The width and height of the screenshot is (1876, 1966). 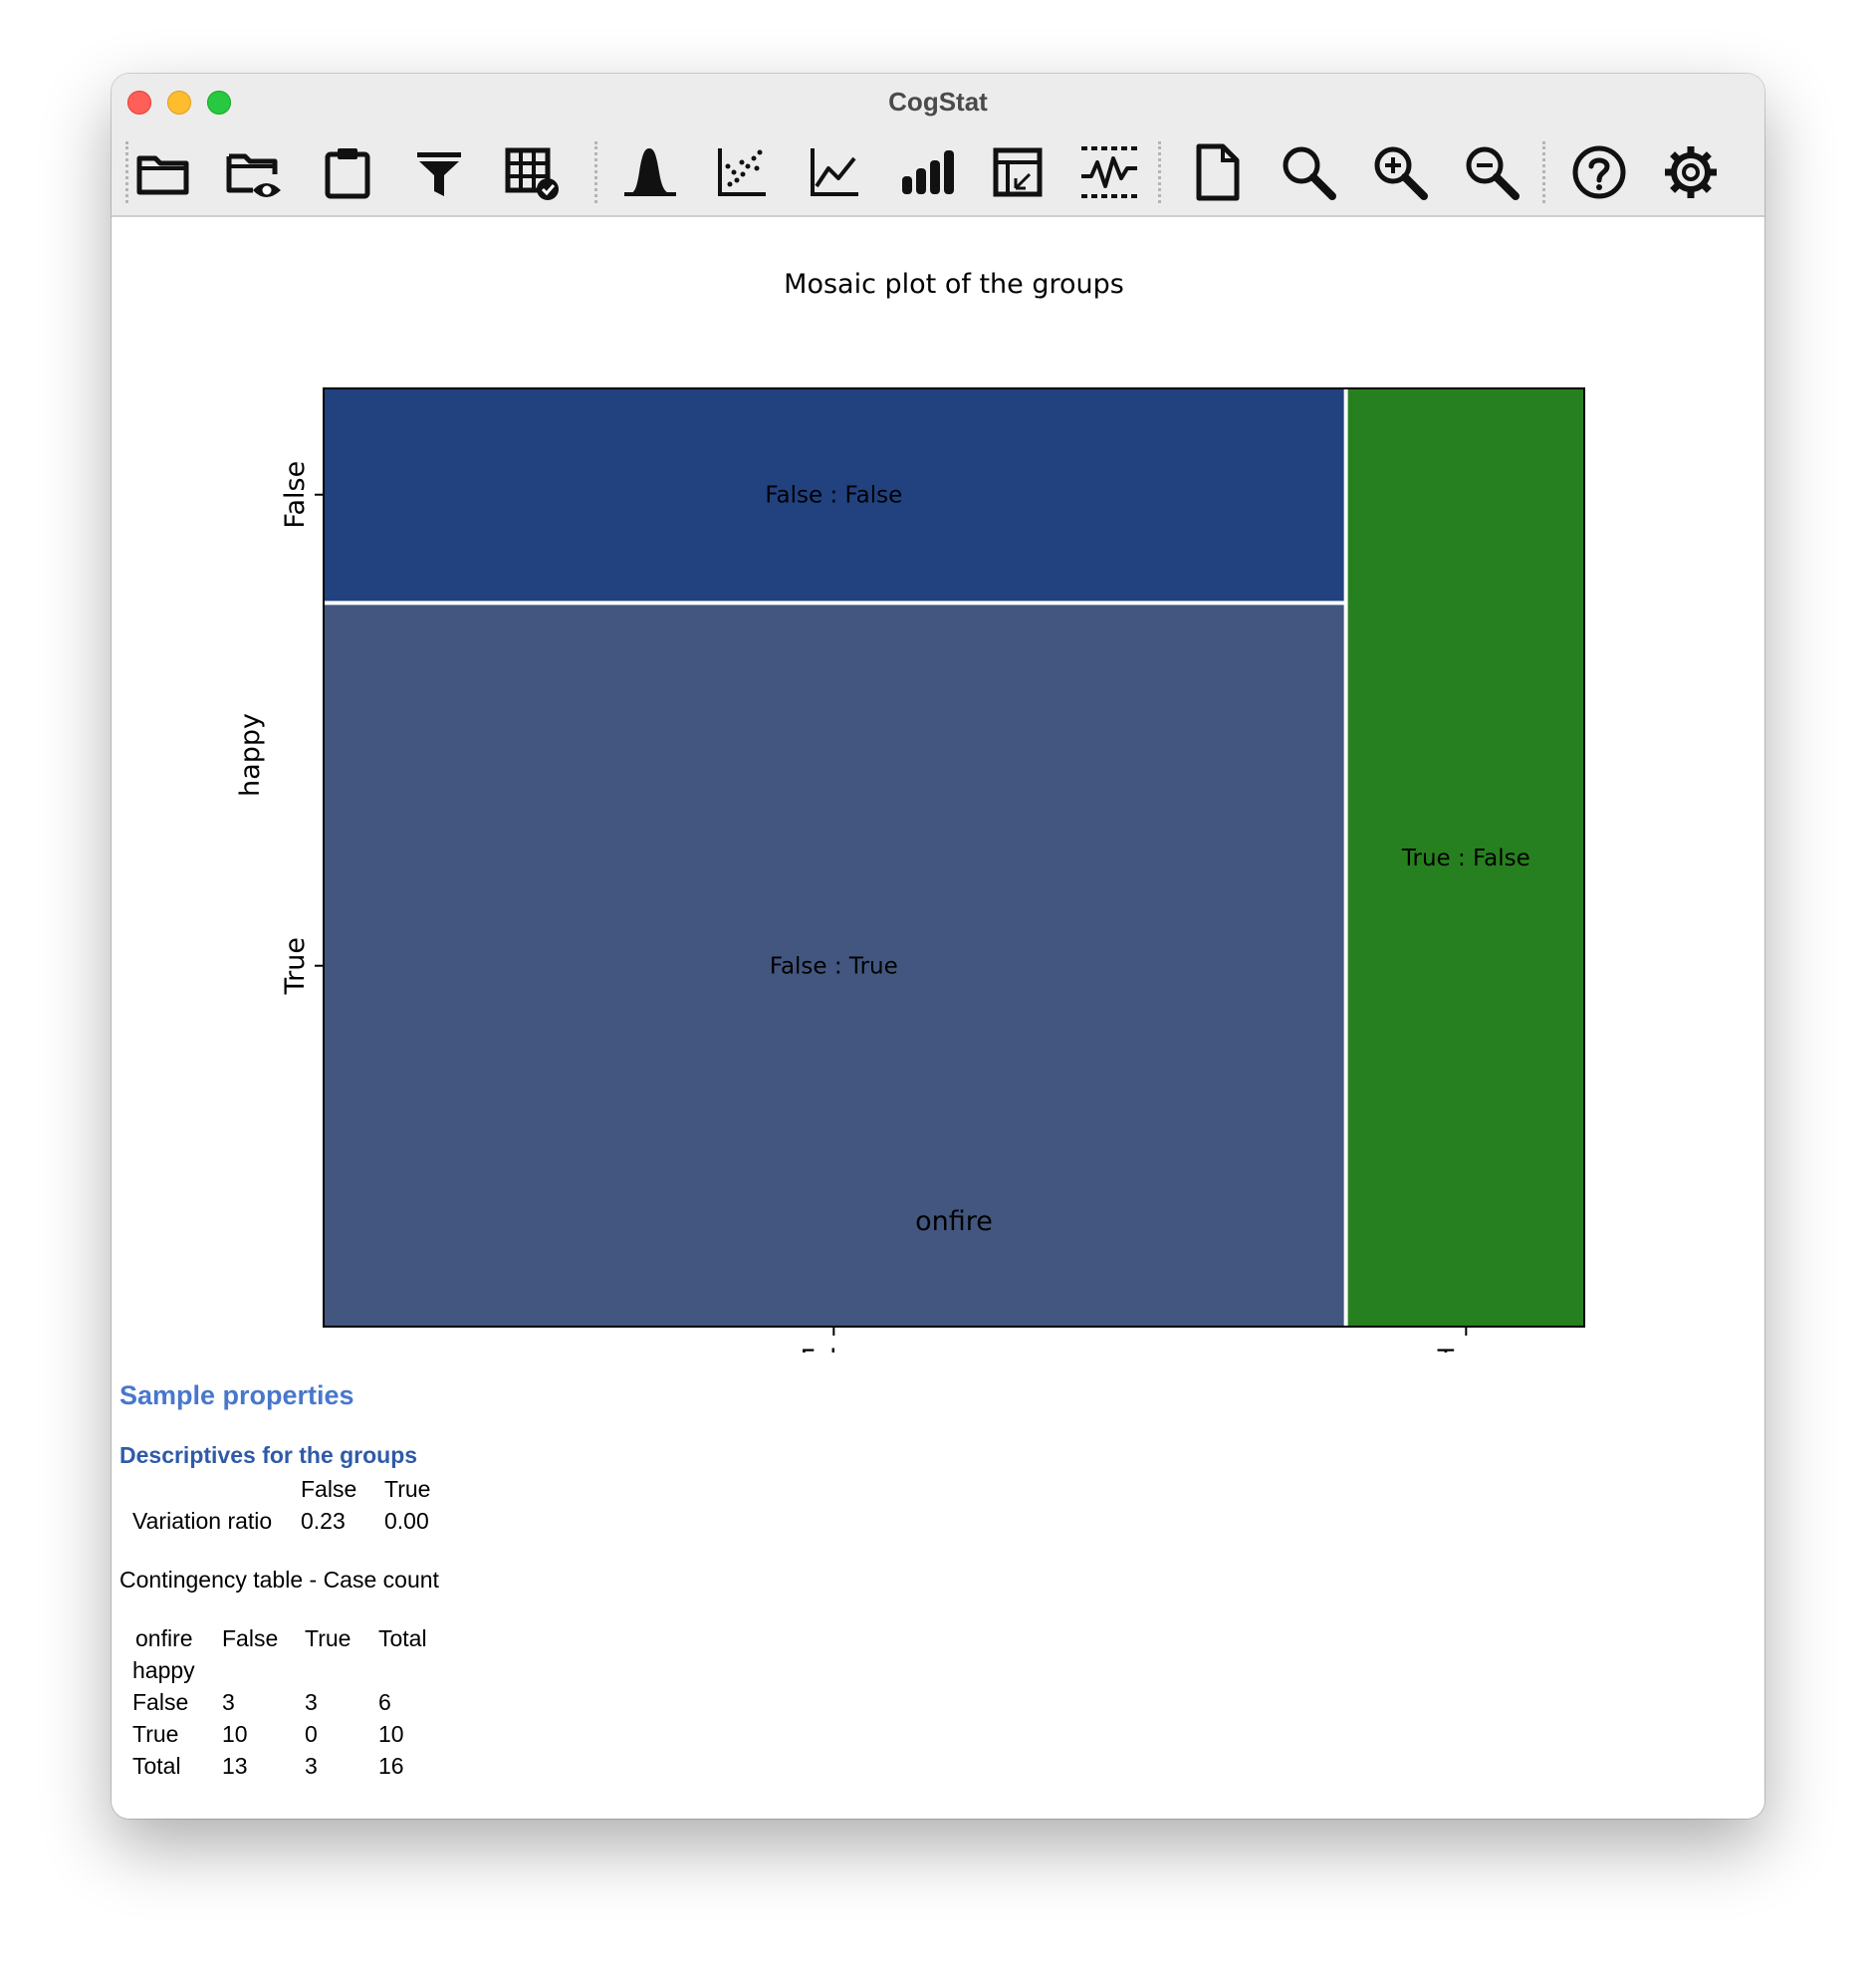 What do you see at coordinates (328, 1638) in the screenshot?
I see `contingency-col-header: True` at bounding box center [328, 1638].